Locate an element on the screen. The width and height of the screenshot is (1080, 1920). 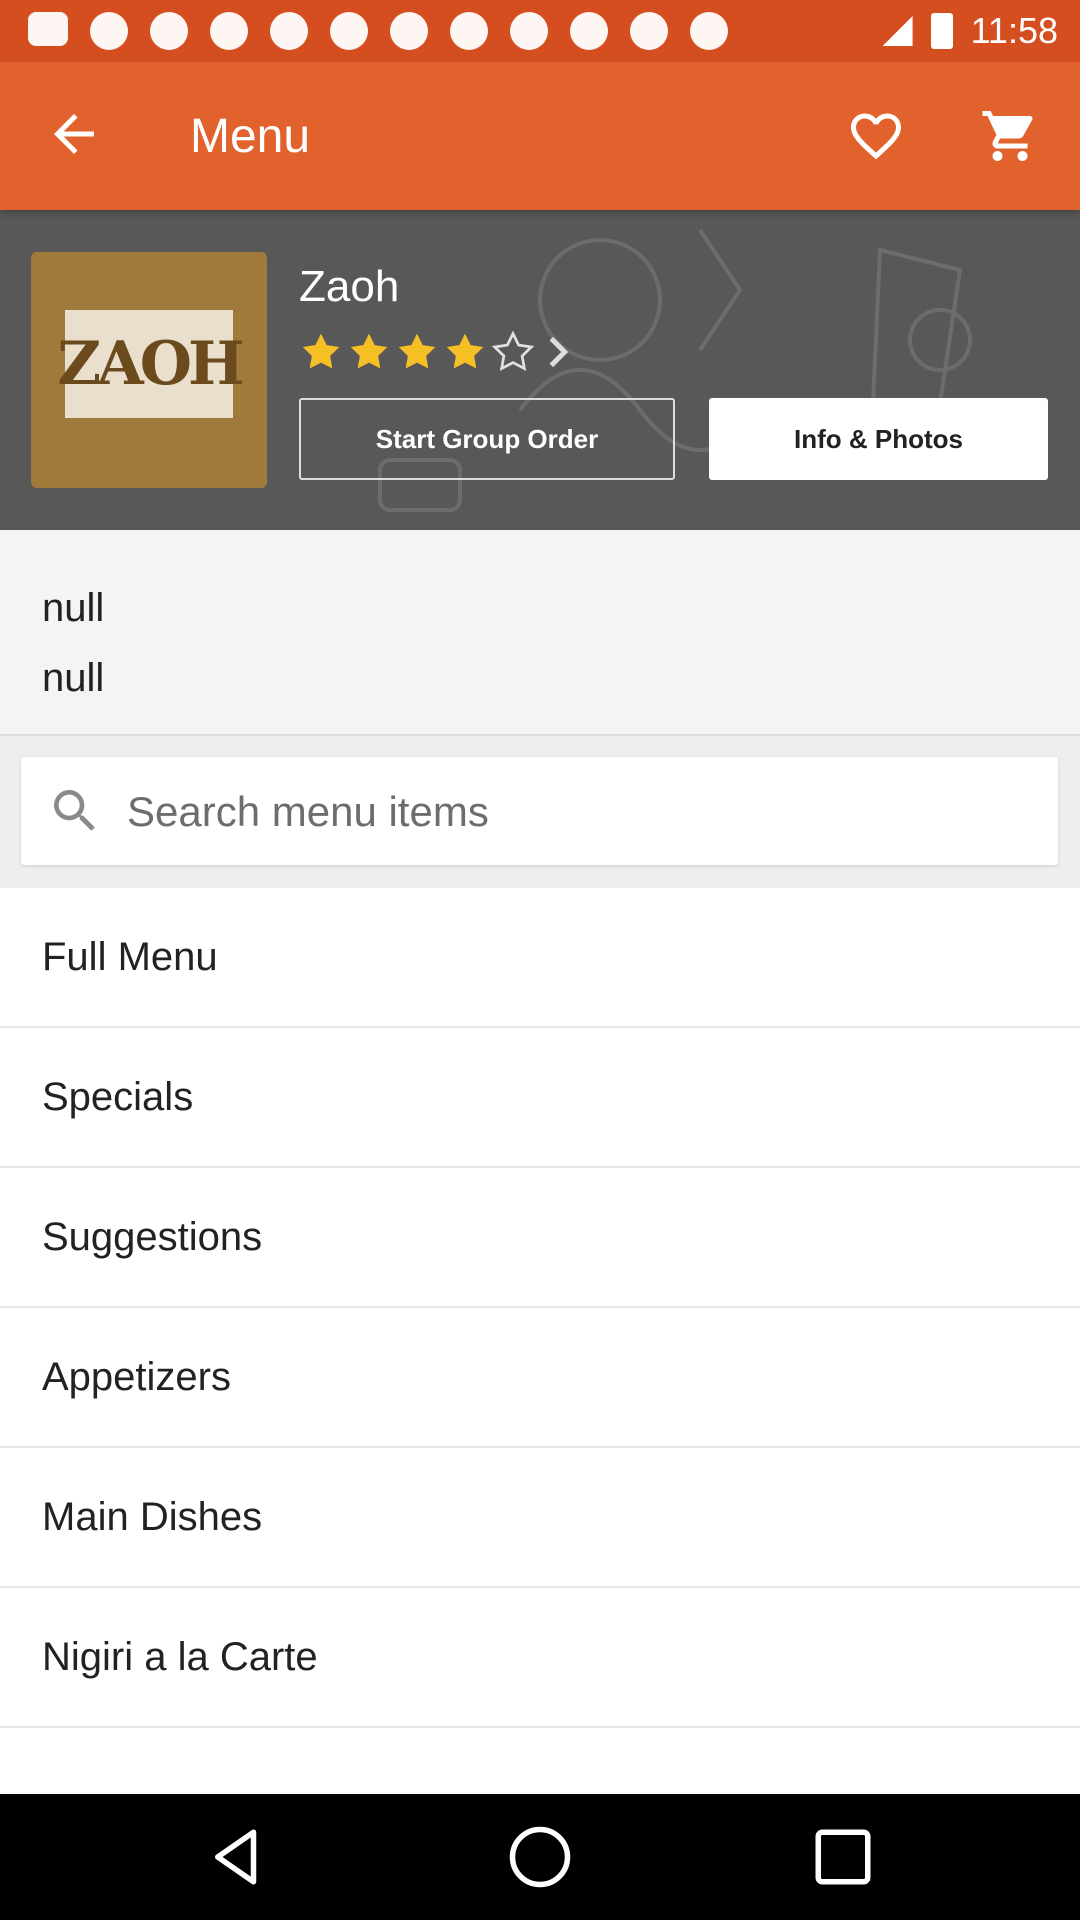
menu-item-appetizers: Appetizers is located at coordinates (540, 1378).